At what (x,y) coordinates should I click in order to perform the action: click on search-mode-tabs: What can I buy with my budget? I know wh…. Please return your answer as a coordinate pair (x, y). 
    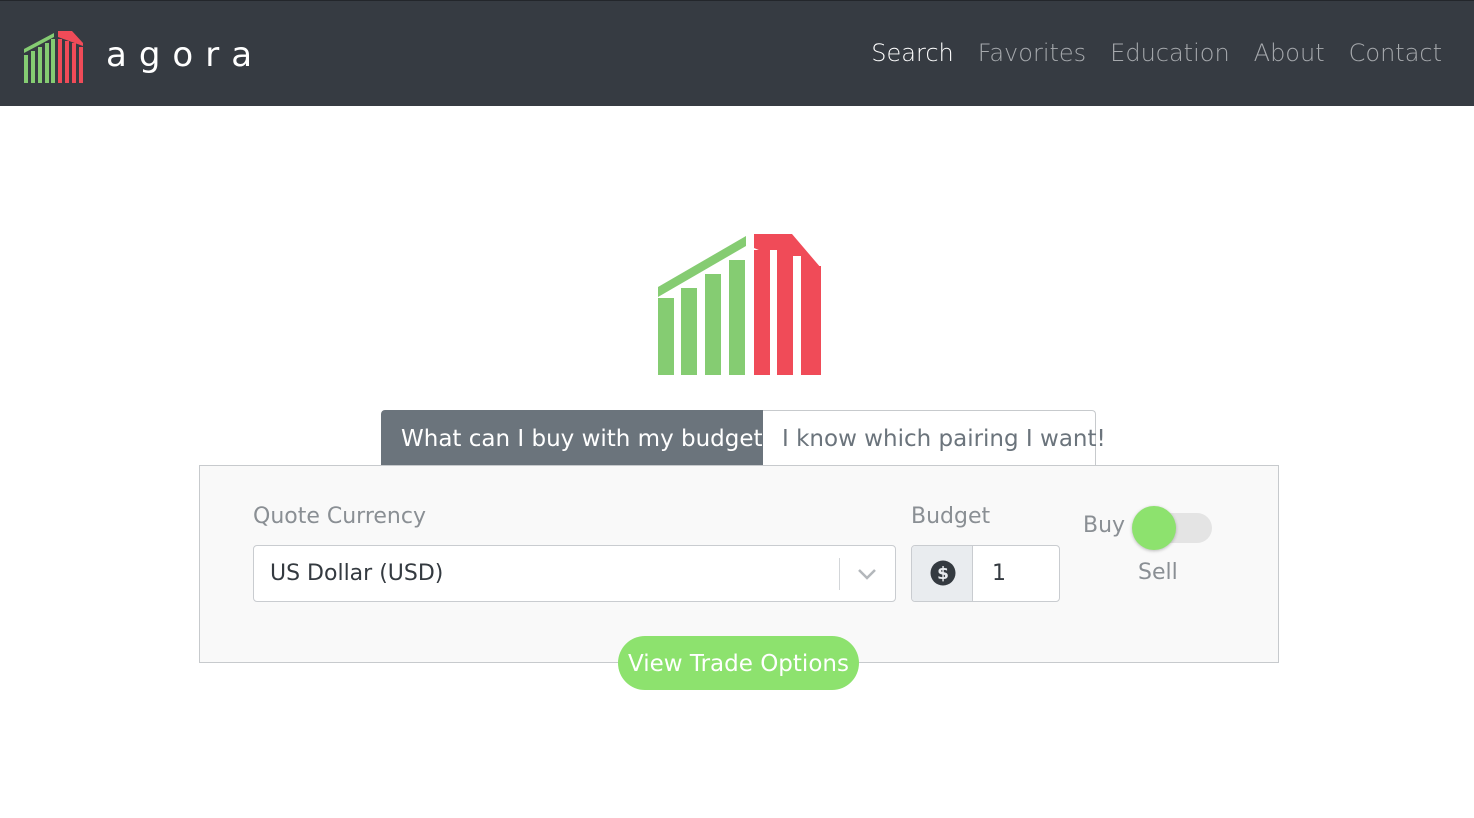
    Looking at the image, I should click on (743, 438).